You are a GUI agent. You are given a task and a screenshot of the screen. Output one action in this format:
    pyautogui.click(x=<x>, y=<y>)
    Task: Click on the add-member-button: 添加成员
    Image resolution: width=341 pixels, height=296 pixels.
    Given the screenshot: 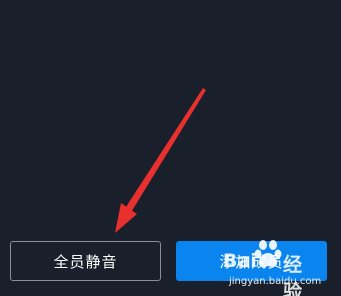 What is the action you would take?
    pyautogui.click(x=251, y=261)
    